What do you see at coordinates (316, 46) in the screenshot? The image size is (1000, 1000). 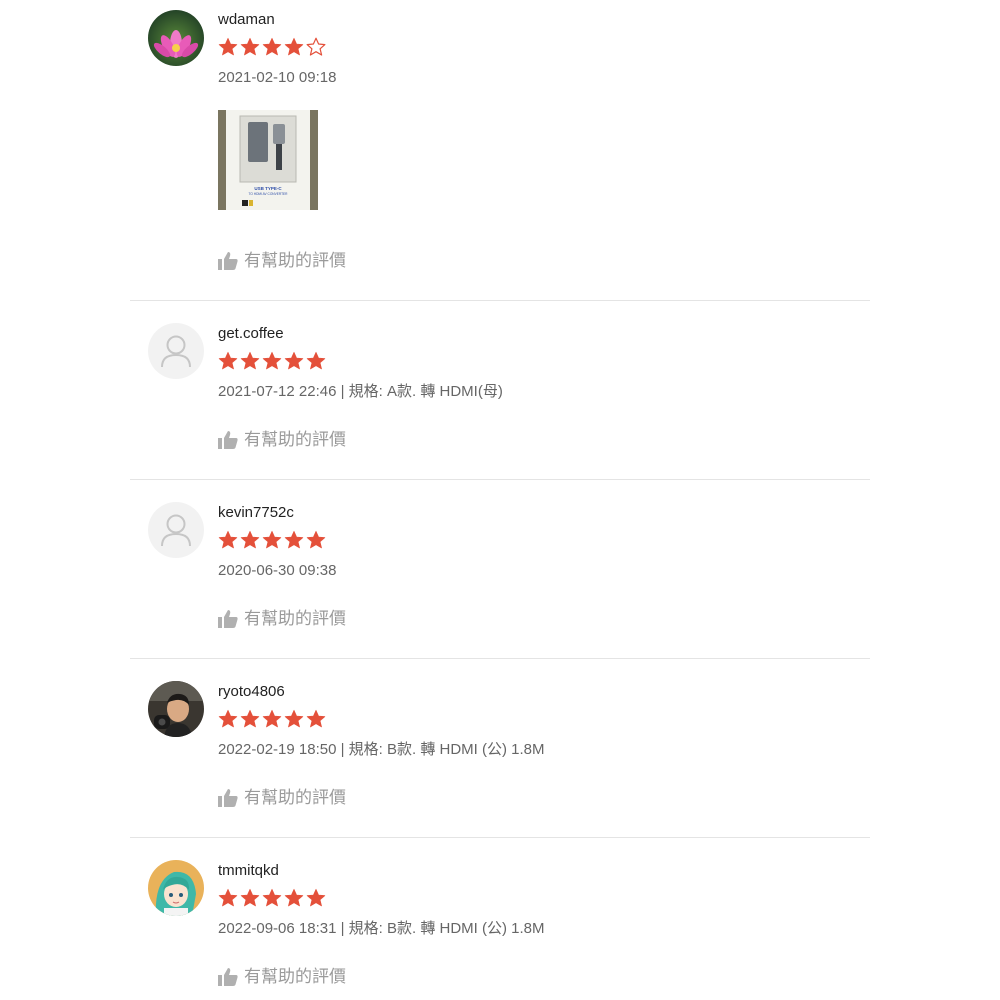 I see `star-empty-icon` at bounding box center [316, 46].